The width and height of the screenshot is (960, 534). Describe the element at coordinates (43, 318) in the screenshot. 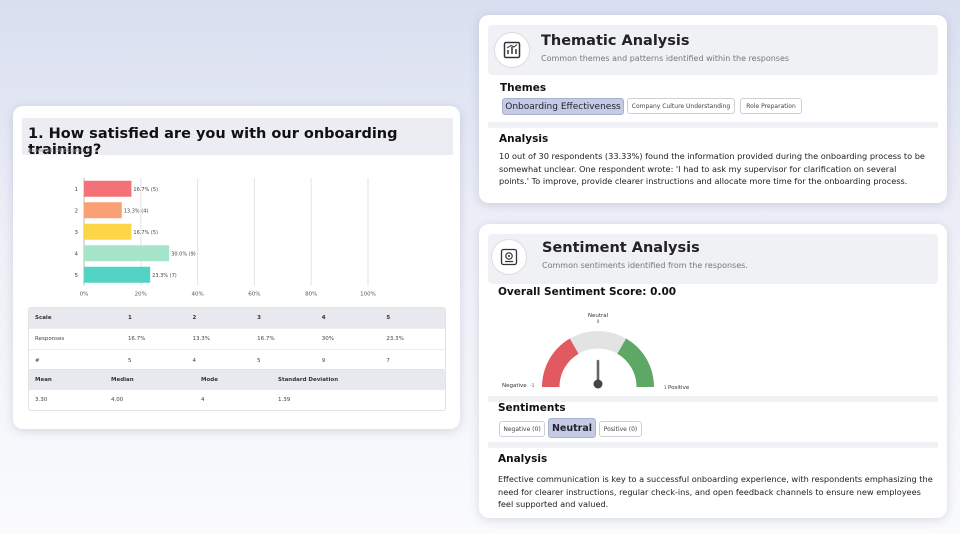

I see `header-cell: Scale` at that location.